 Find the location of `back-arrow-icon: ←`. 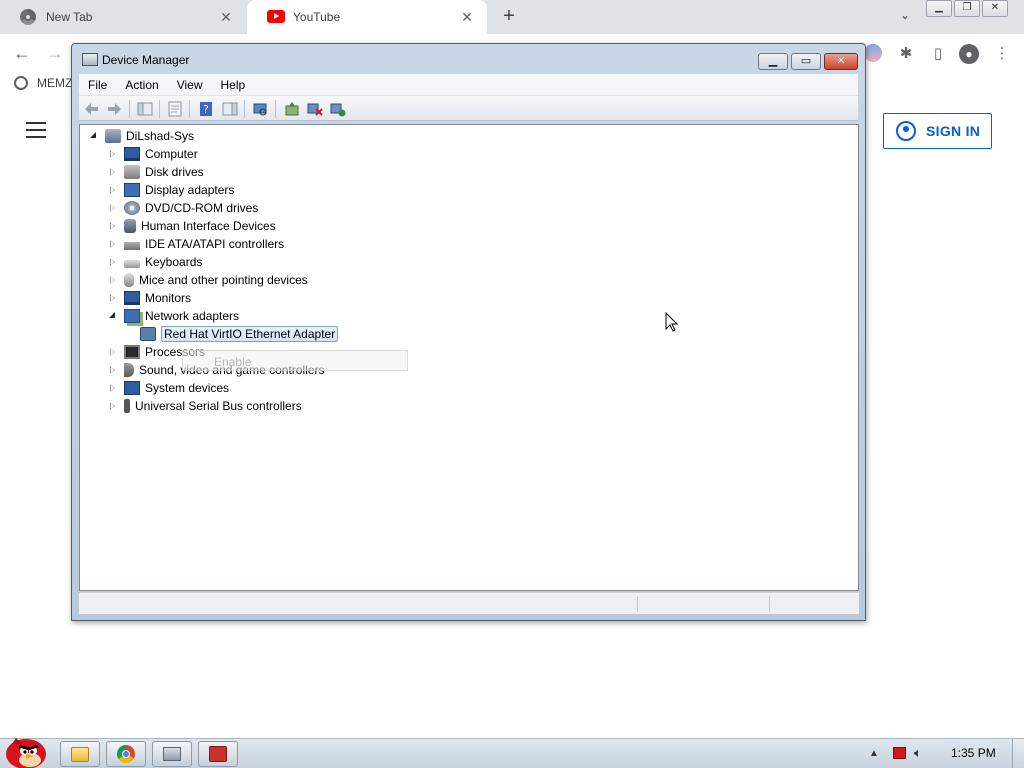

back-arrow-icon: ← is located at coordinates (22, 53).